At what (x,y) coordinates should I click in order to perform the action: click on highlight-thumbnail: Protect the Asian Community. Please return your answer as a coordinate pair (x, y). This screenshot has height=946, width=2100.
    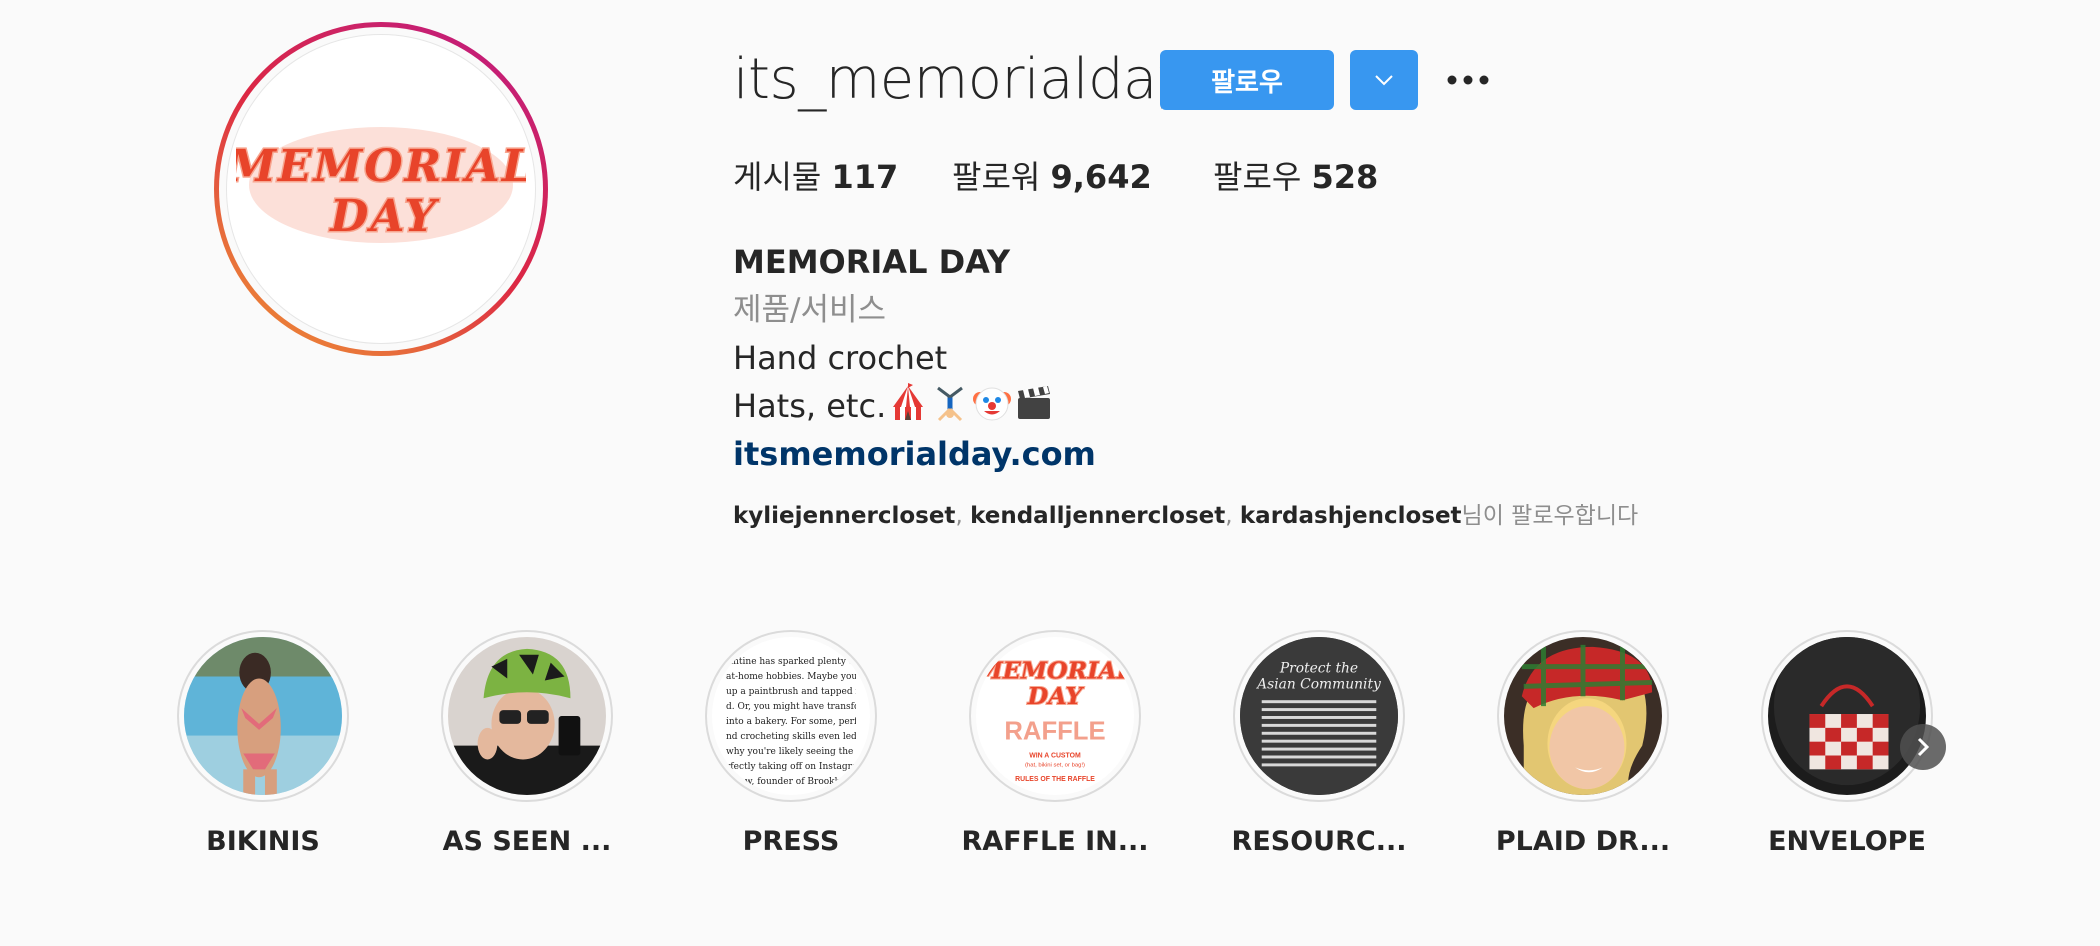
    Looking at the image, I should click on (1319, 716).